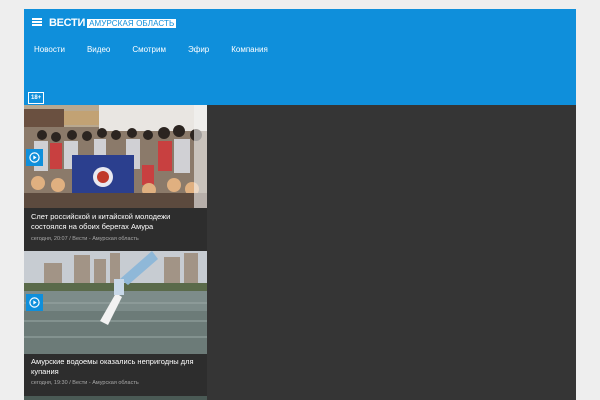 Image resolution: width=600 pixels, height=400 pixels. I want to click on nav-item-video: Видео, so click(98, 50).